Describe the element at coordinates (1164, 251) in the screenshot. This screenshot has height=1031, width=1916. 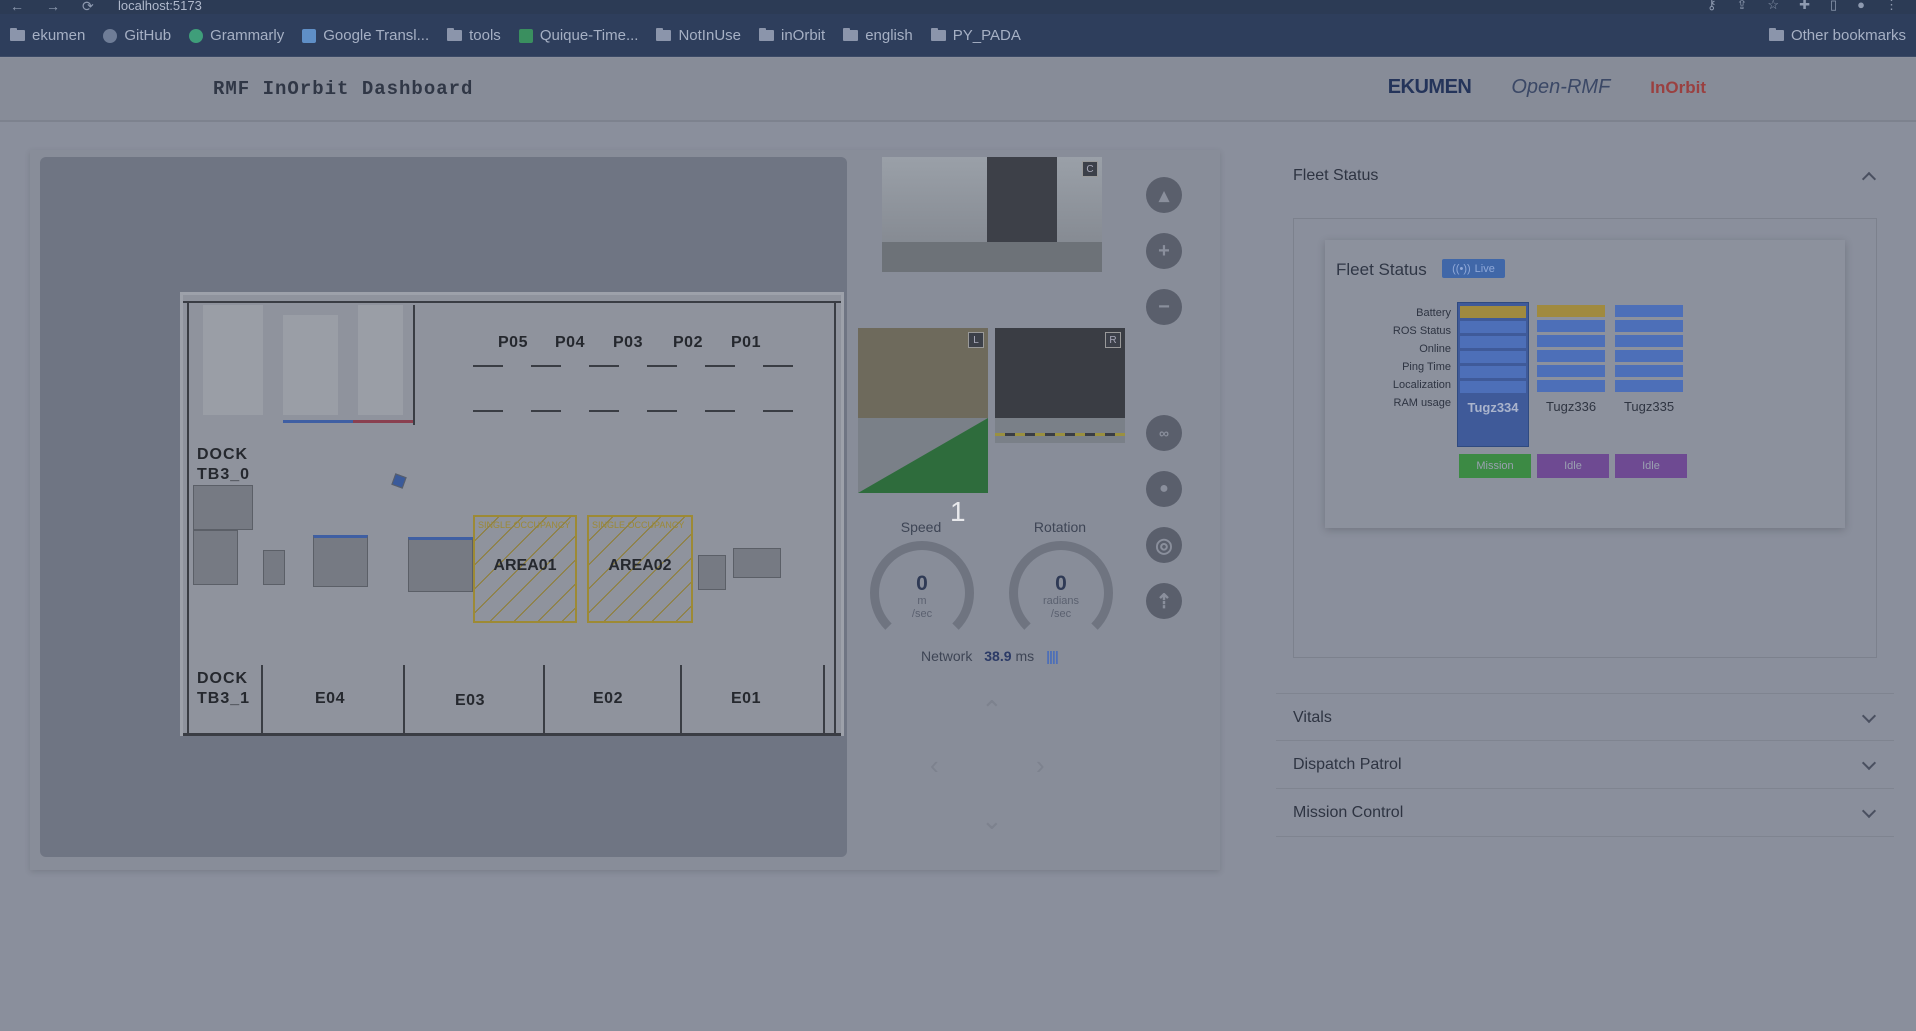
I see `zoom-in-button: +` at that location.